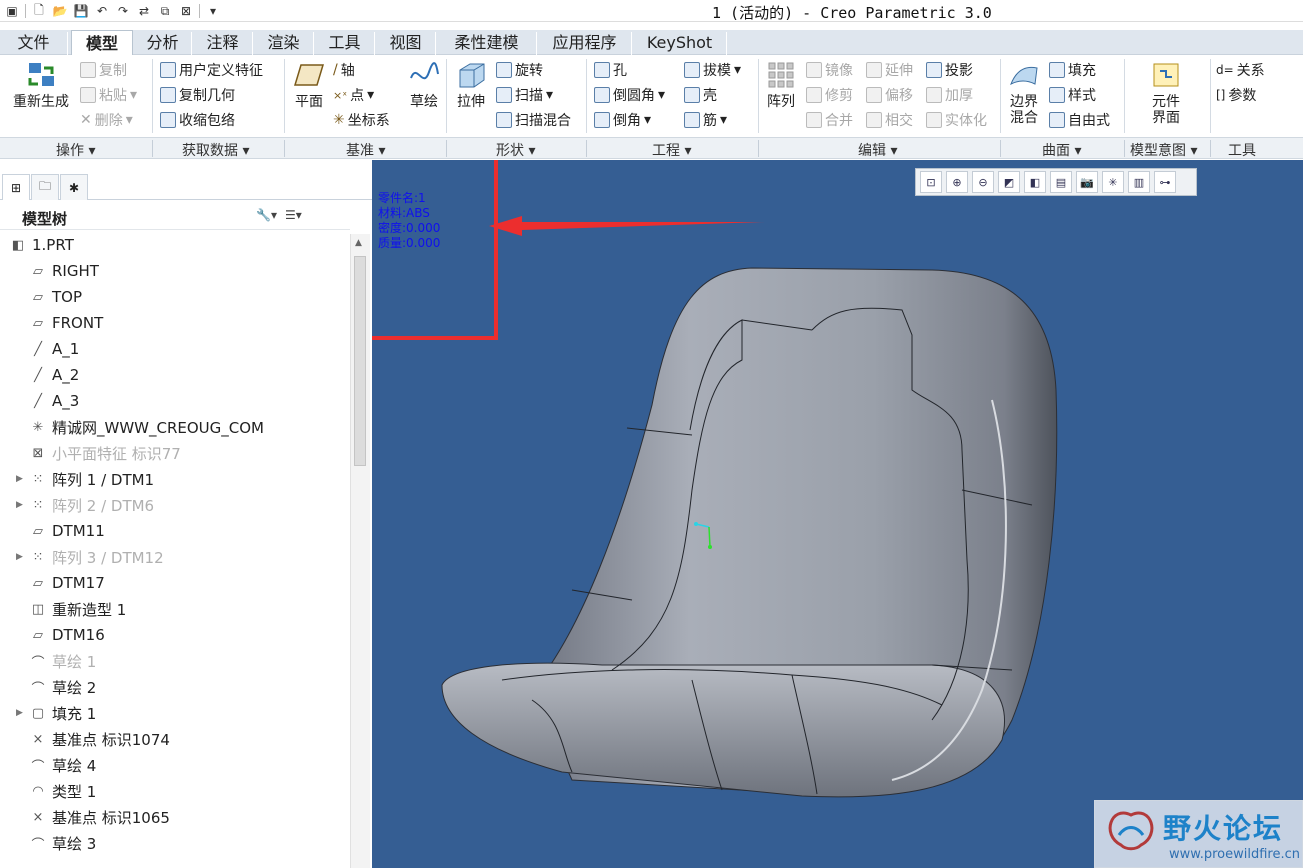 This screenshot has height=868, width=1303. What do you see at coordinates (175, 739) in the screenshot?
I see `tree-item: × 基准点 标识1074` at bounding box center [175, 739].